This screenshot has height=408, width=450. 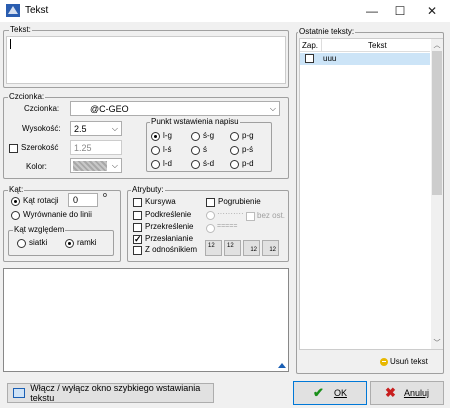 I want to click on rotation-angle-radio, so click(x=15, y=201).